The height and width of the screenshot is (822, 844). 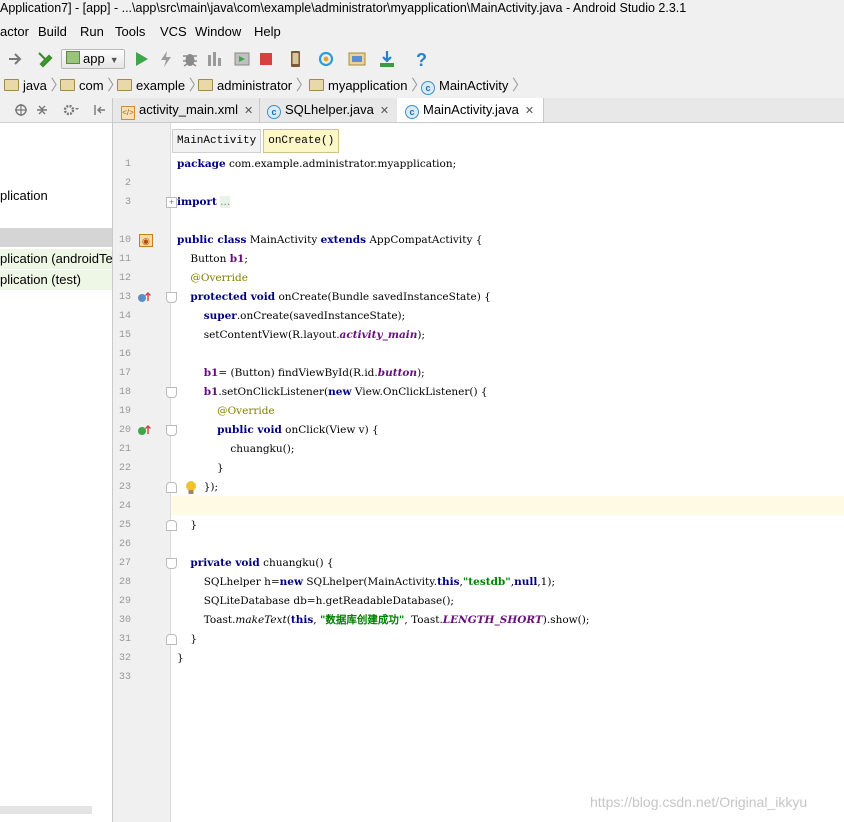 What do you see at coordinates (314, 373) in the screenshot?
I see `code-line: b1= (Button) findViewById(R.id.button);` at bounding box center [314, 373].